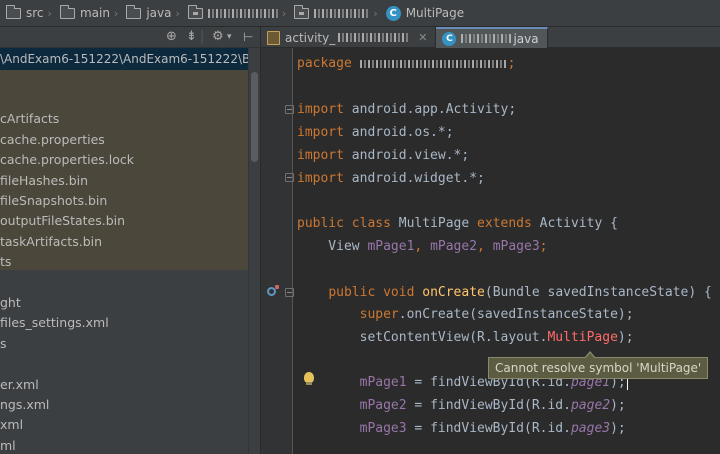  I want to click on tree-item: s, so click(3, 344).